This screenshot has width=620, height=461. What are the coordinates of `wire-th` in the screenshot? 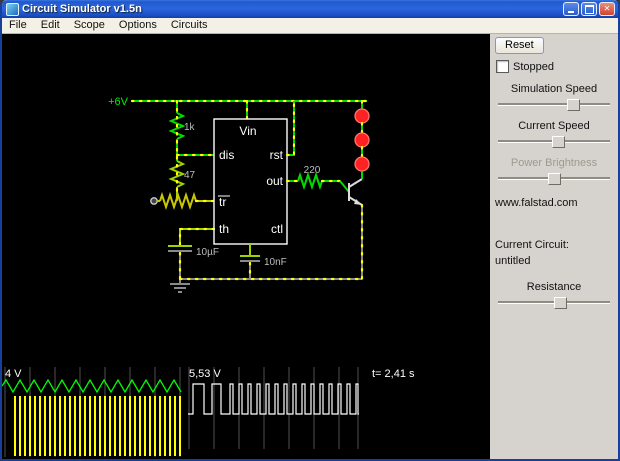 It's located at (197, 237).